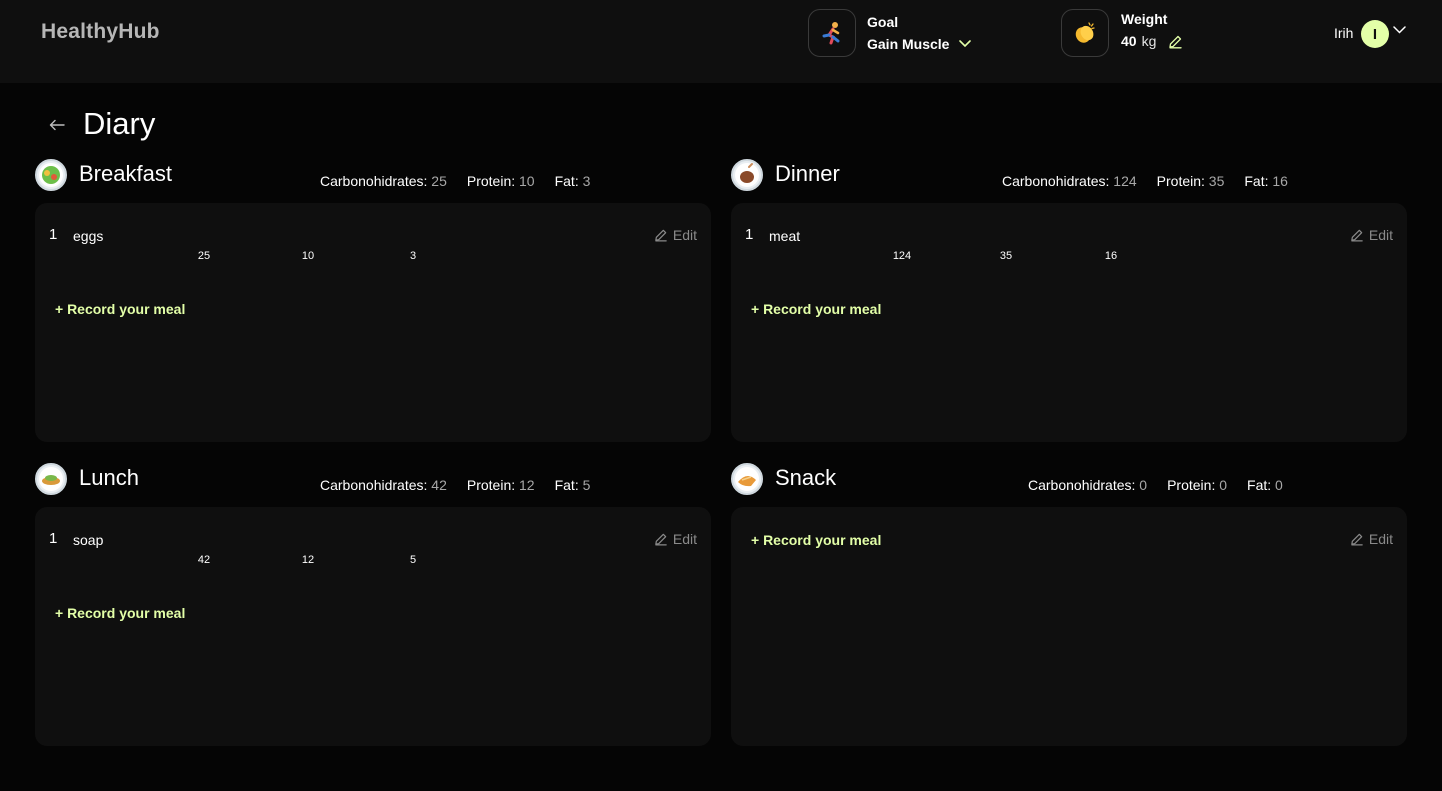 The width and height of the screenshot is (1442, 791). What do you see at coordinates (1197, 485) in the screenshot?
I see `protein-total: Protein: 0` at bounding box center [1197, 485].